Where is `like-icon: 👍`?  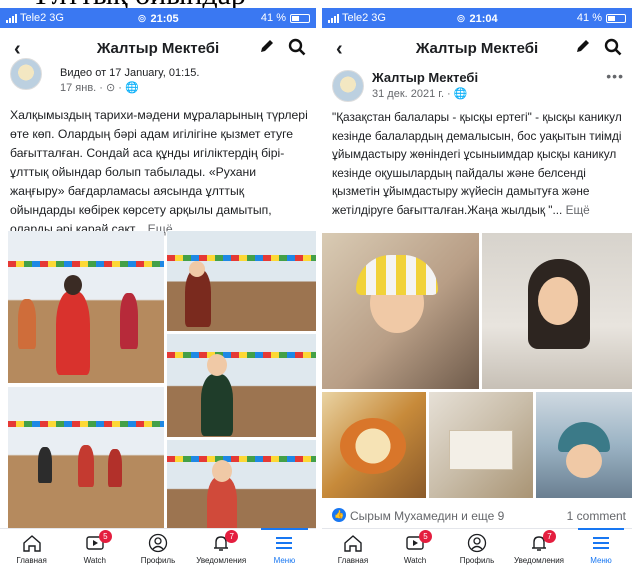
like-icon: 👍 is located at coordinates (339, 515).